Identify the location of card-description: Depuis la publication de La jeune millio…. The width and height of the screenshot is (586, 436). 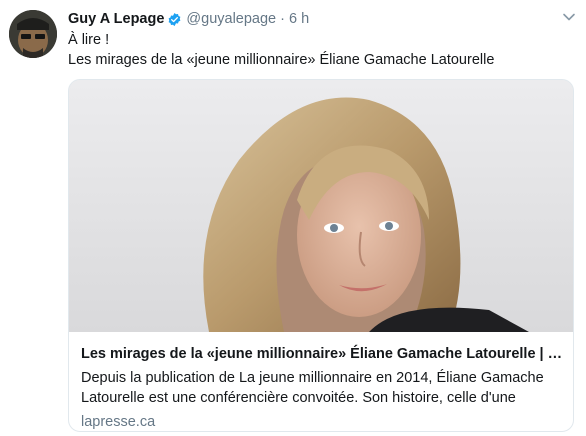
(312, 388).